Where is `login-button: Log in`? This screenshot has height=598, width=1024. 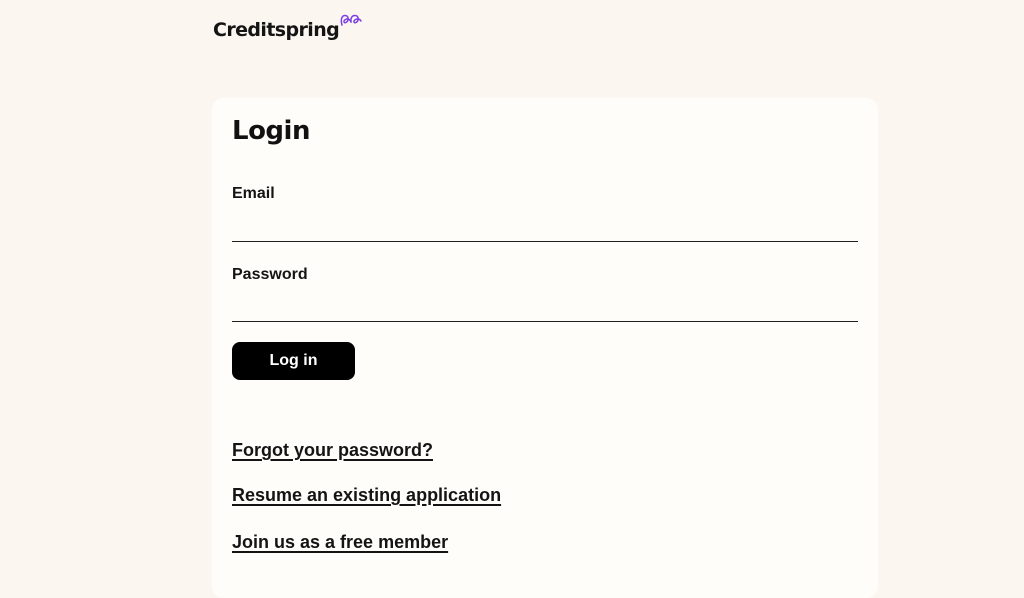 login-button: Log in is located at coordinates (293, 361).